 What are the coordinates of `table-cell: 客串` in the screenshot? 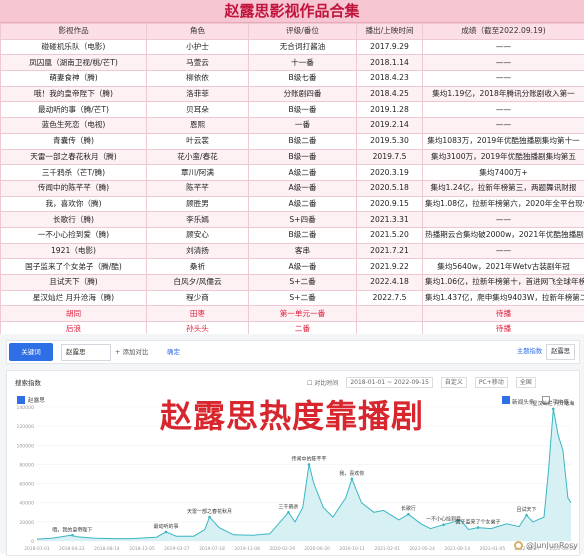 It's located at (303, 251).